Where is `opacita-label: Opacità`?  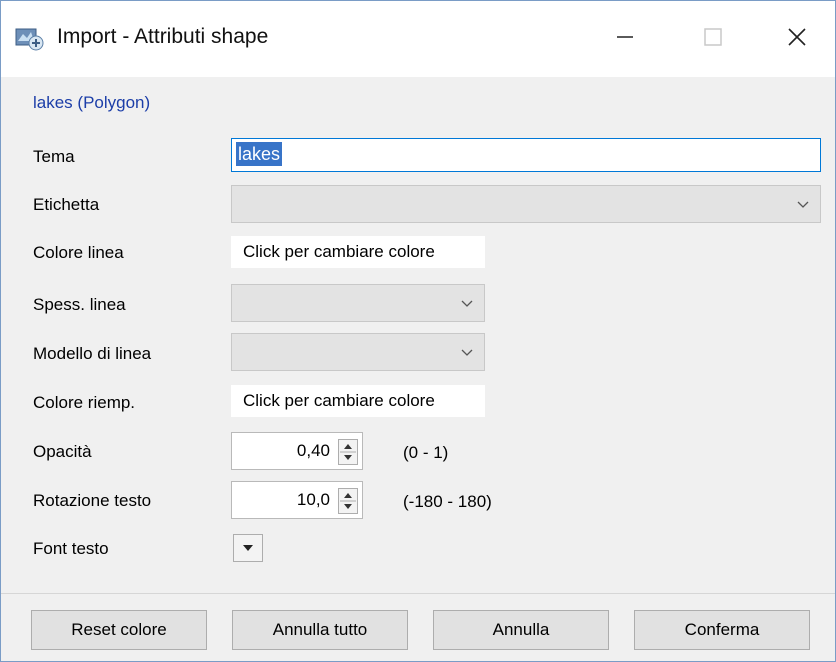
opacita-label: Opacità is located at coordinates (62, 451).